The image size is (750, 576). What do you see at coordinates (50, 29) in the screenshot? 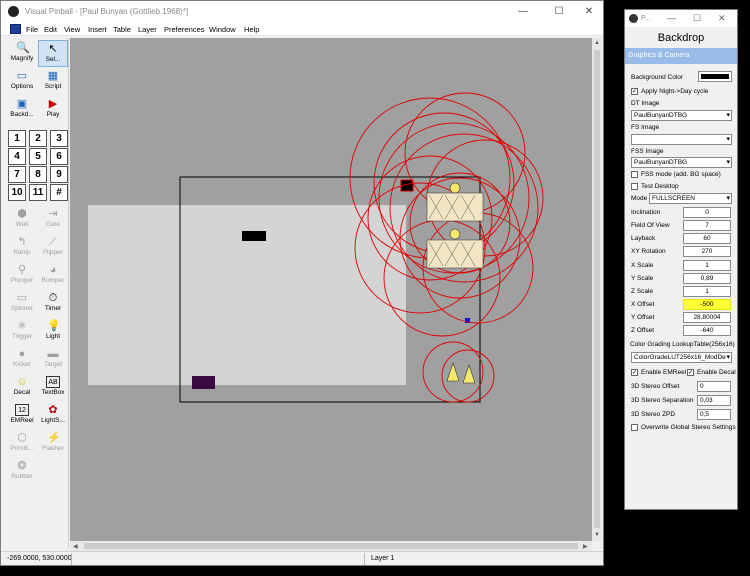
I see `menu-edit: Edit` at bounding box center [50, 29].